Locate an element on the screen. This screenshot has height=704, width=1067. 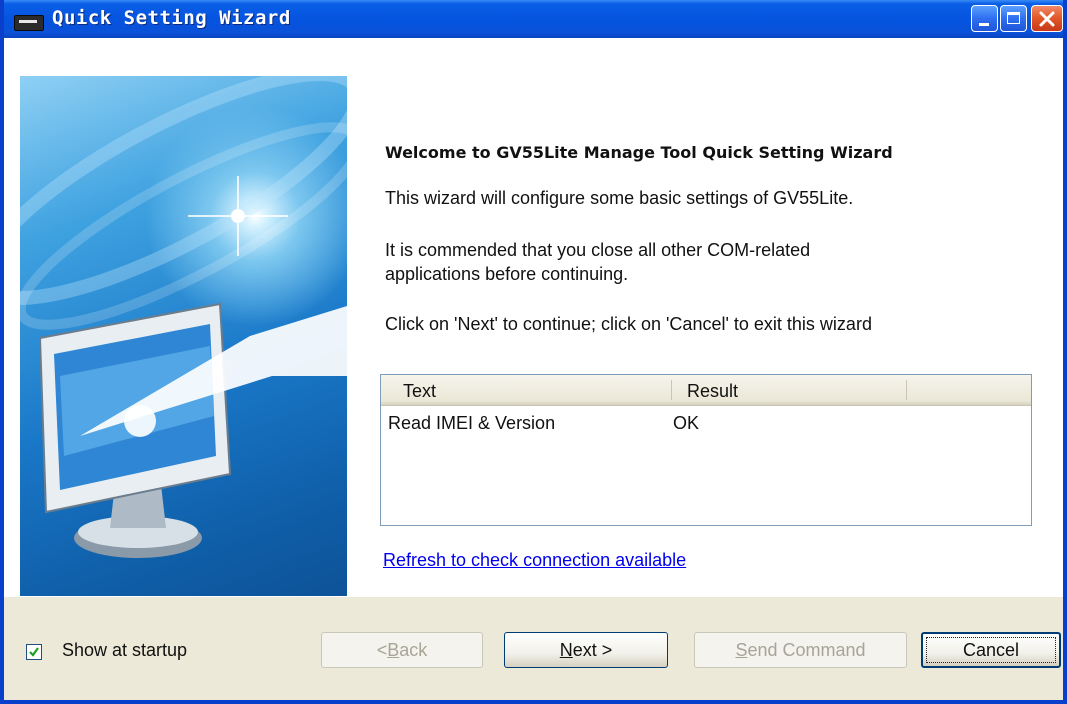
maximize-button is located at coordinates (1013, 18).